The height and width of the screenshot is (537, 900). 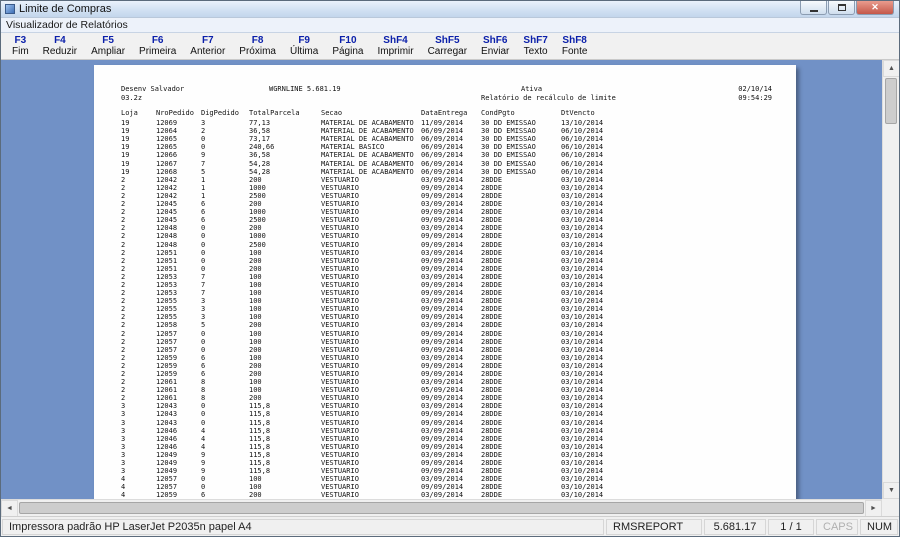 What do you see at coordinates (60, 51) in the screenshot?
I see `action-label: Reduzir` at bounding box center [60, 51].